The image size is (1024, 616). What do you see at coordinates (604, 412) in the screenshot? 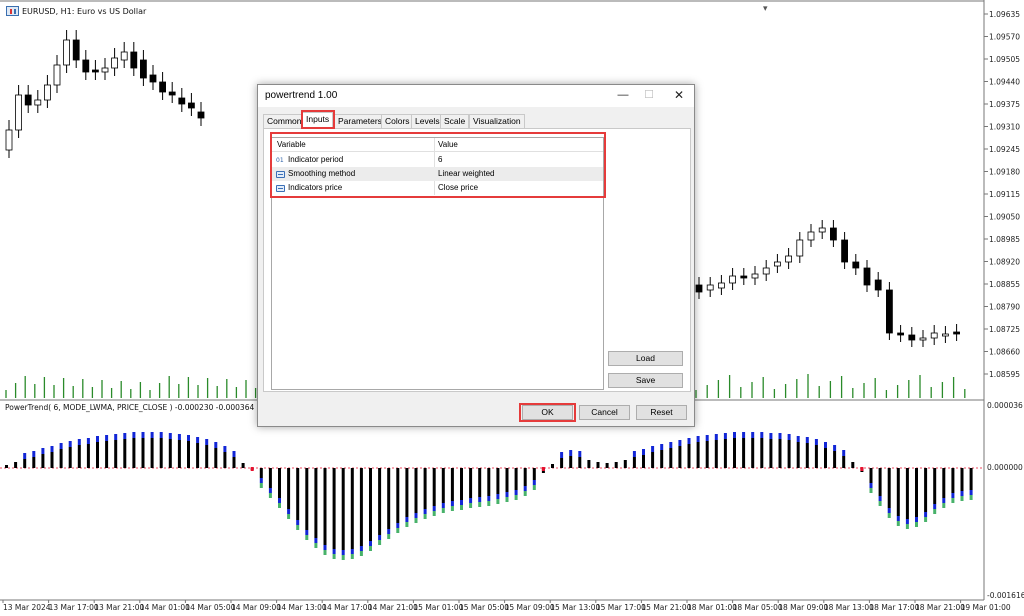
I see `cancel-button: Cancel` at bounding box center [604, 412].